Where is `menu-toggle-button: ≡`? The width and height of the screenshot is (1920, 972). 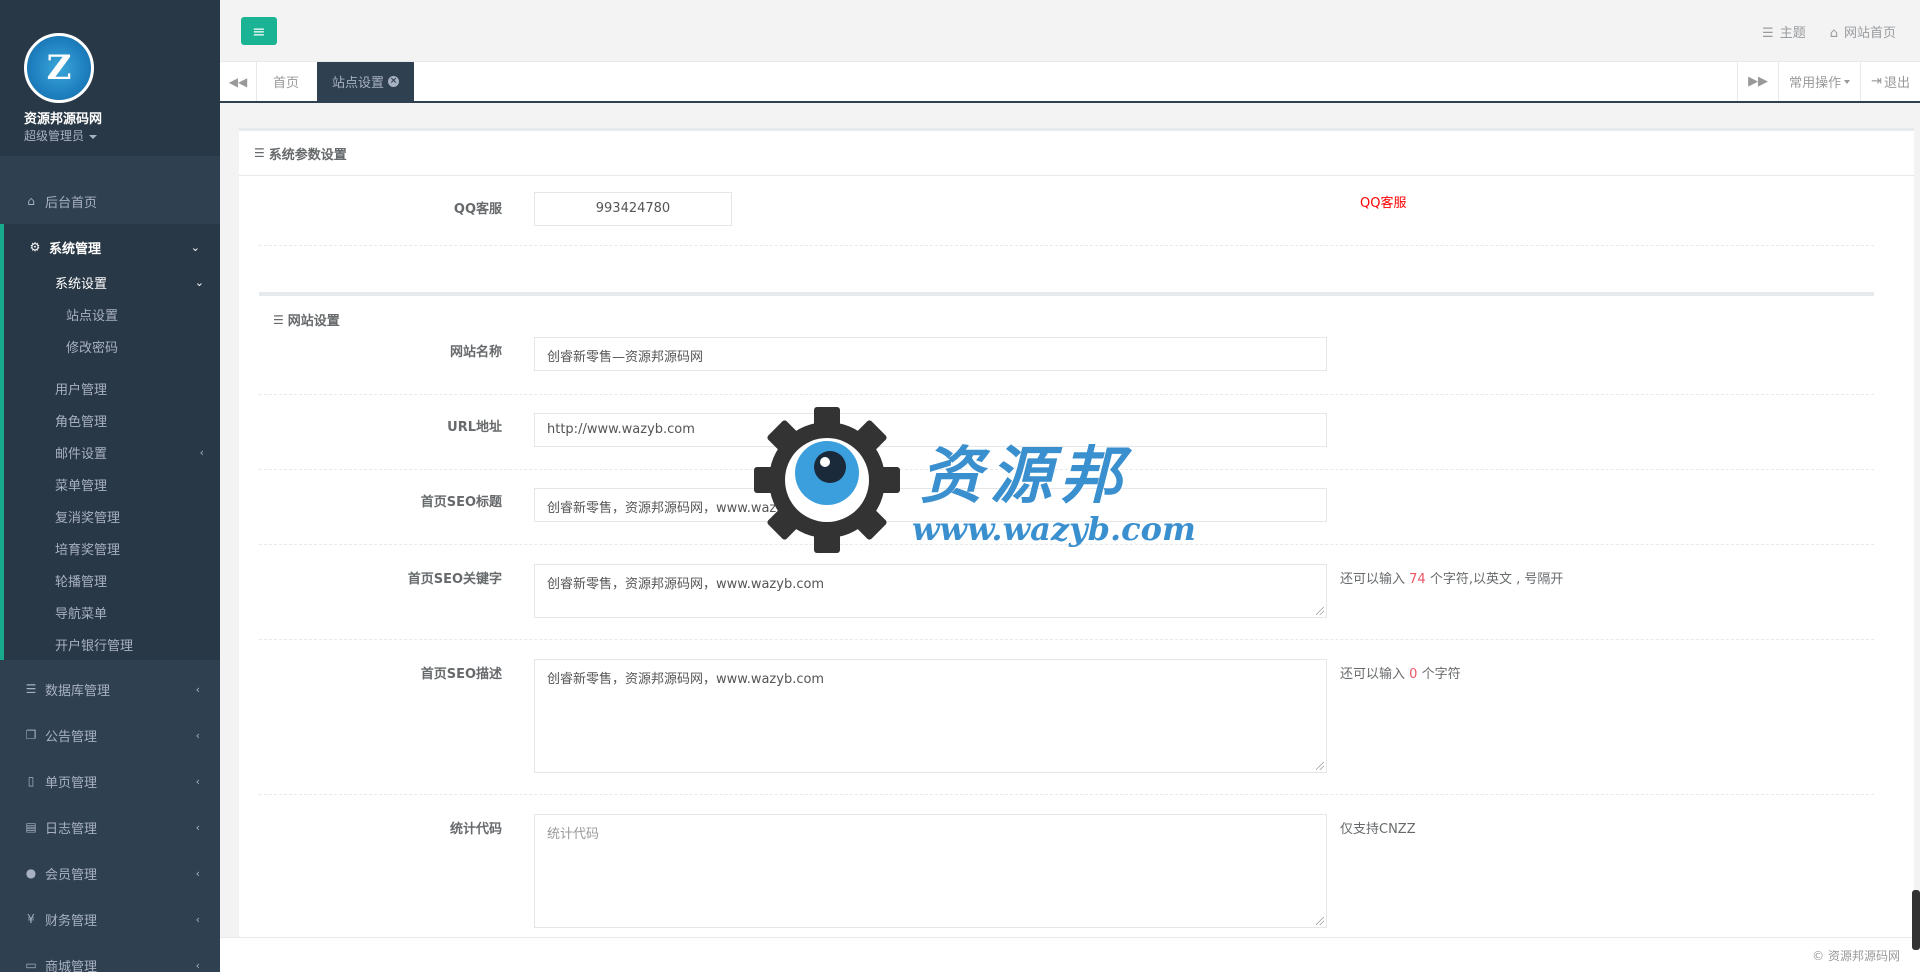 menu-toggle-button: ≡ is located at coordinates (259, 31).